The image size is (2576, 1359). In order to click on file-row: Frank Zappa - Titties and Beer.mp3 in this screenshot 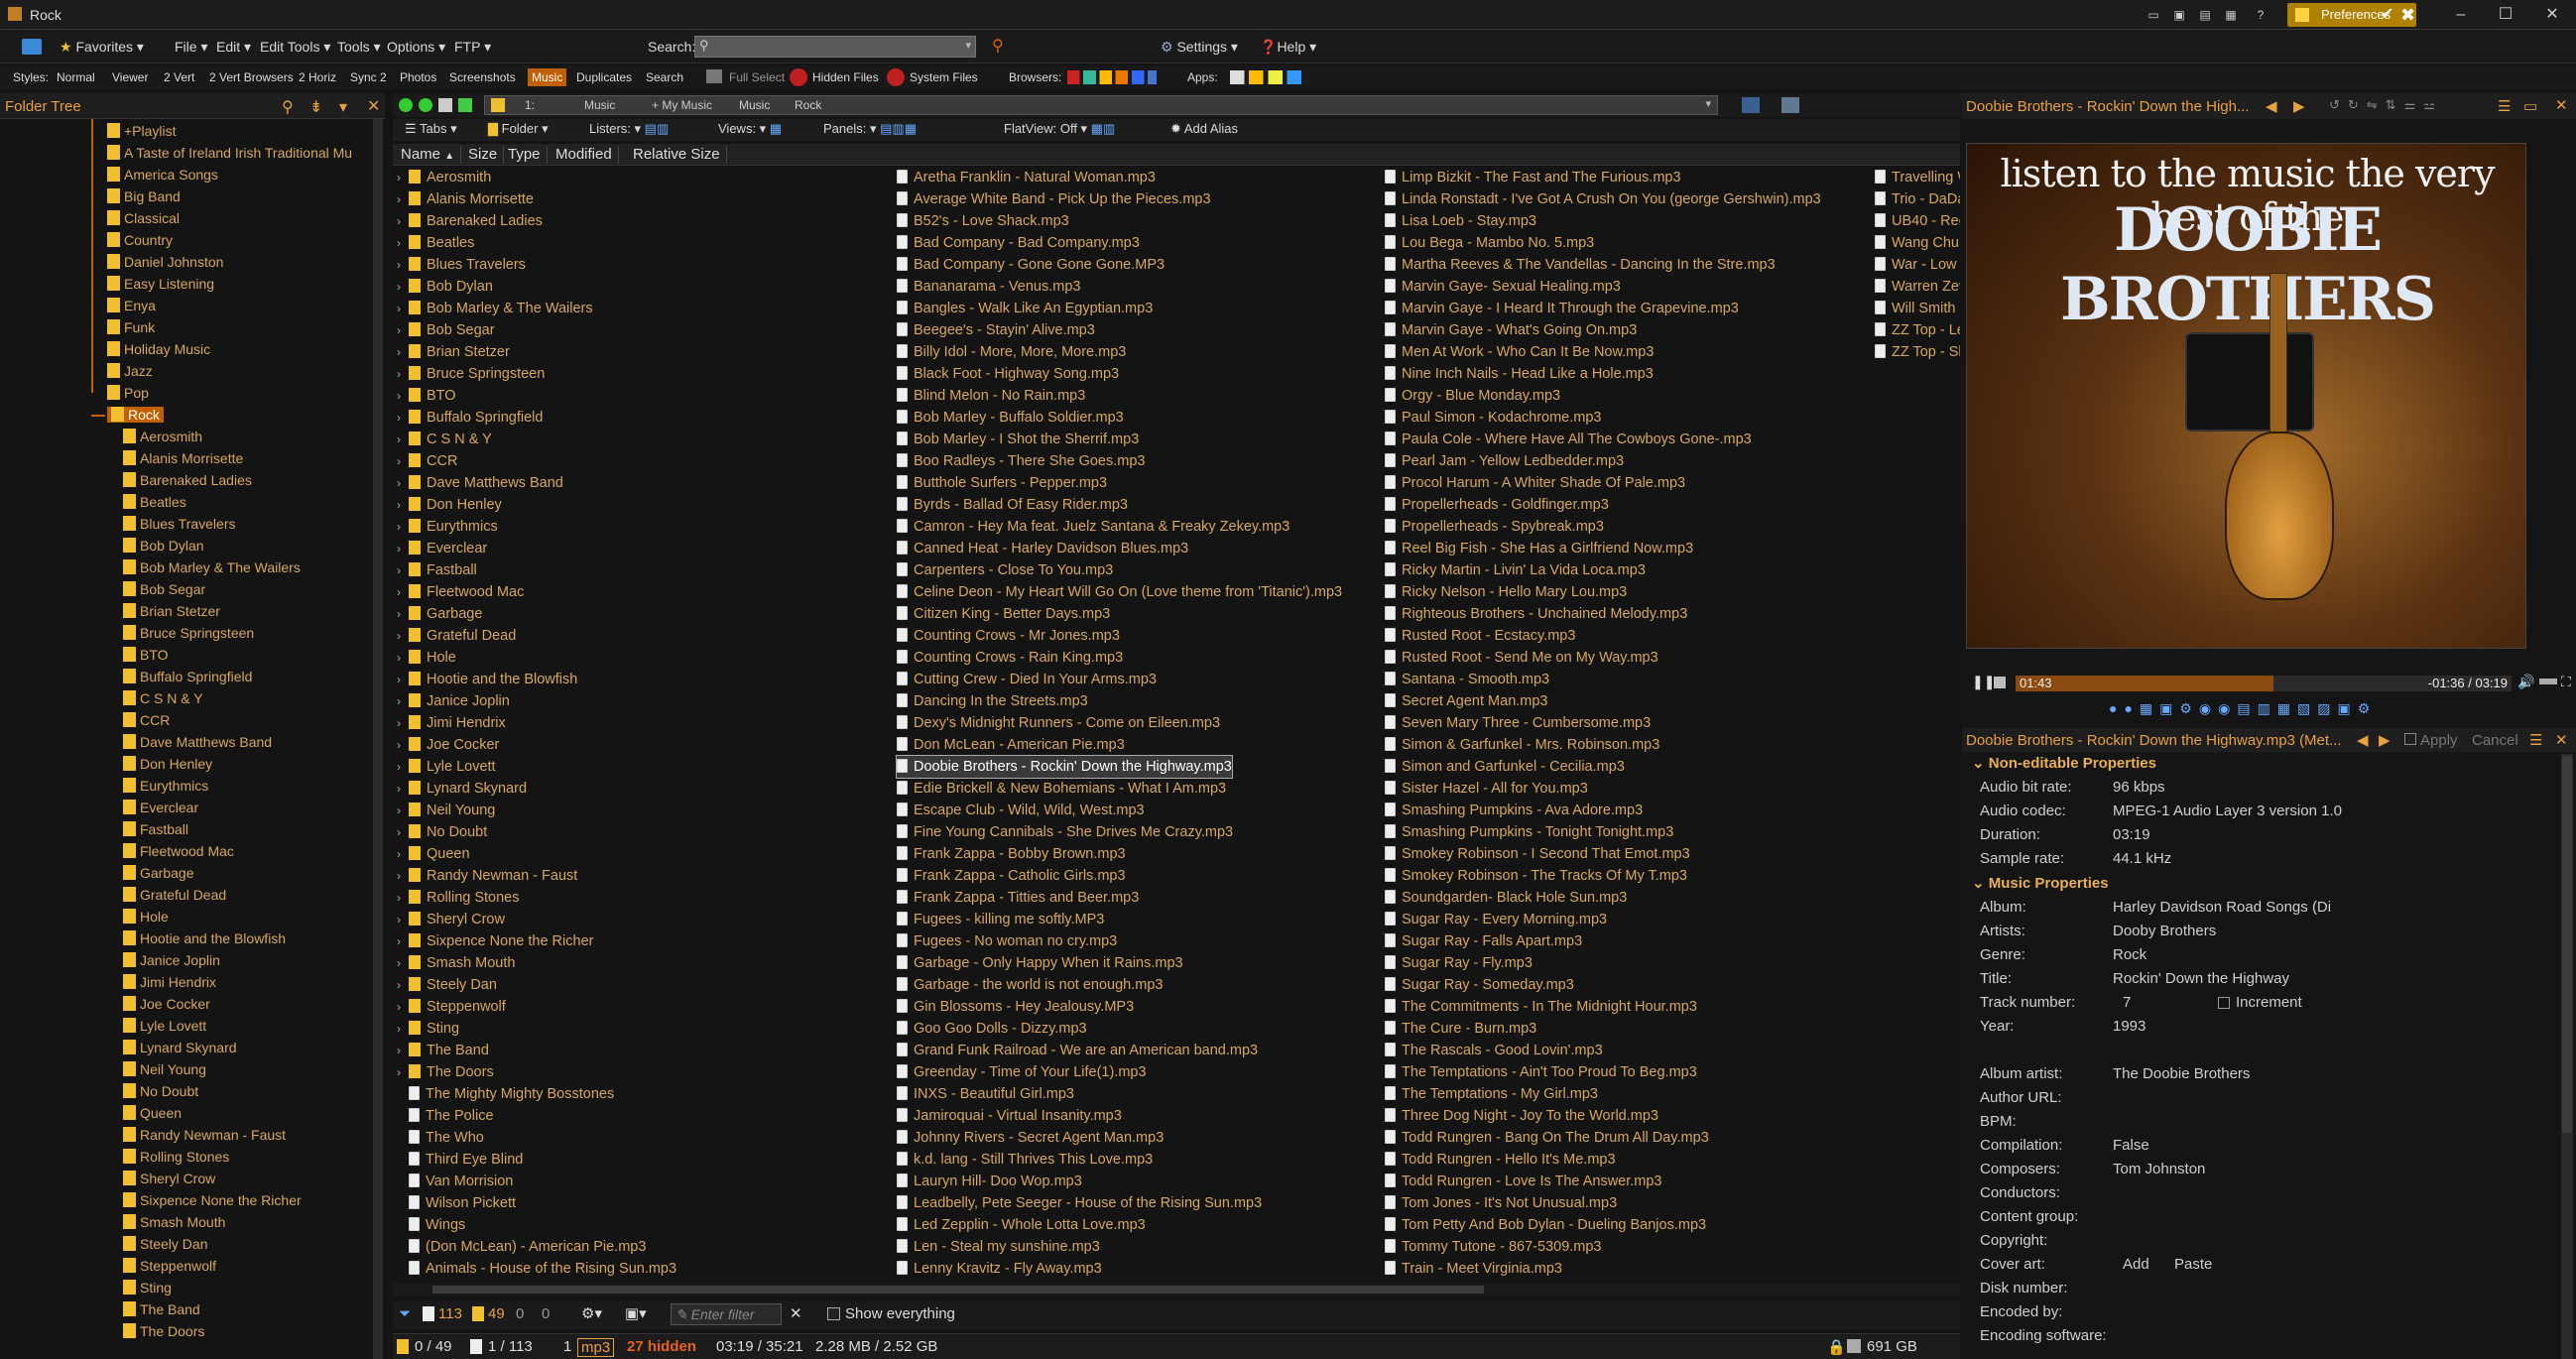, I will do `click(1018, 898)`.